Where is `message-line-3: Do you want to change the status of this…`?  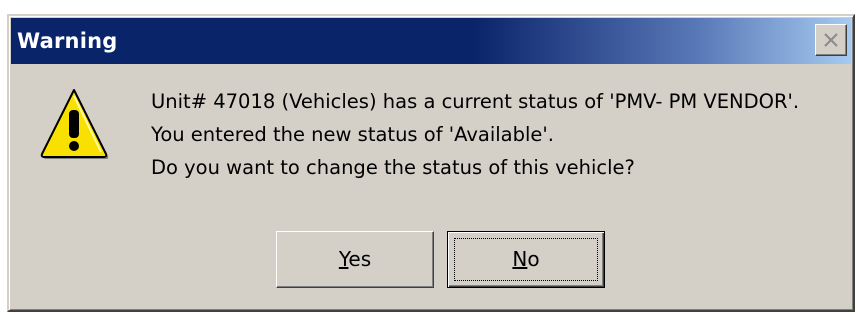
message-line-3: Do you want to change the status of this… is located at coordinates (393, 167).